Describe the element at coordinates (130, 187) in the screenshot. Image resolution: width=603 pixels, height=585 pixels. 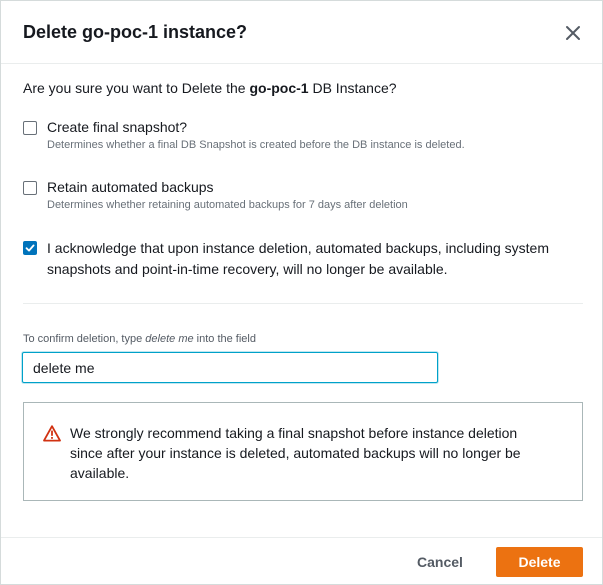
I see `retain-backups-label: Retain automated backups` at that location.